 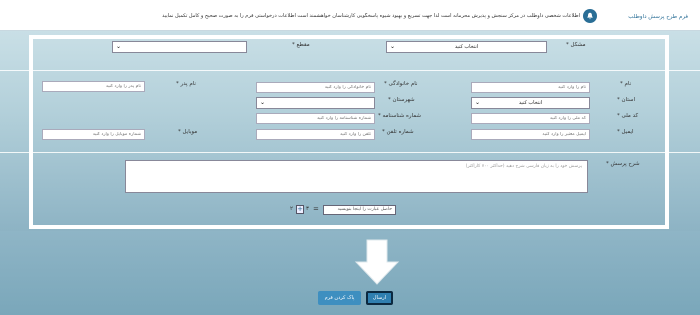 I want to click on mobile-label: * موبایل, so click(x=188, y=132).